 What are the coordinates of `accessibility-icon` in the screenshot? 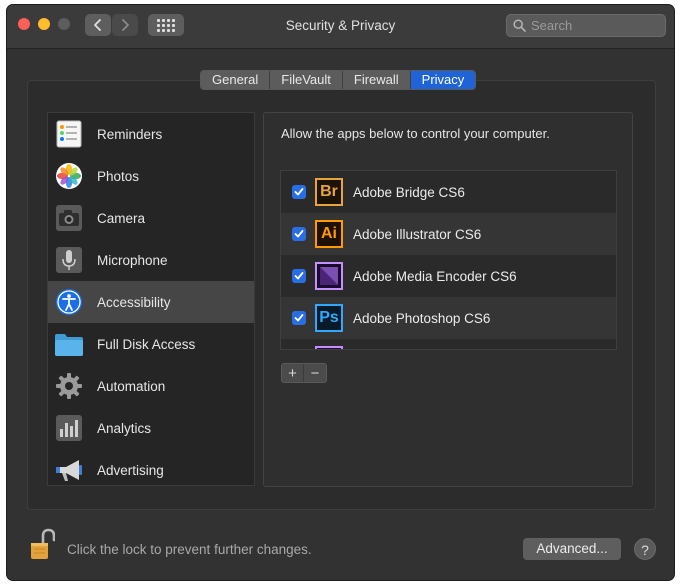 It's located at (69, 302).